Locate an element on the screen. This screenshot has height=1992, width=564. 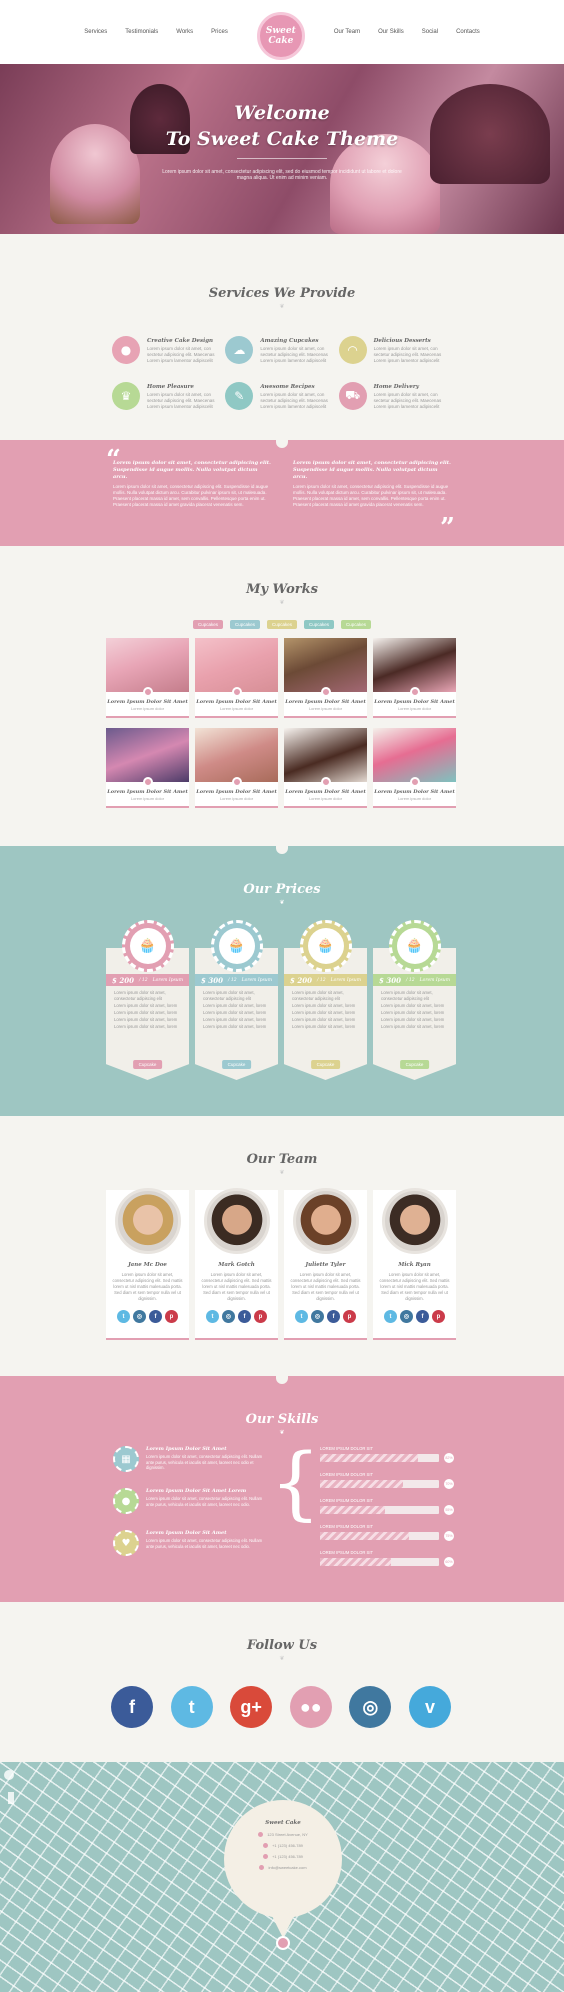
team-title: Our Team is located at coordinates (282, 1159).